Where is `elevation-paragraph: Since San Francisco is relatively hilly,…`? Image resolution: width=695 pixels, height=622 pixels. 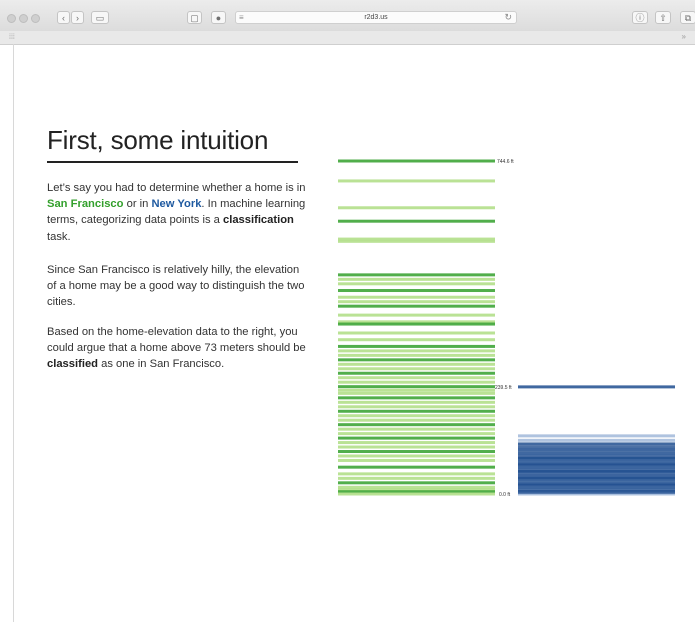 elevation-paragraph: Since San Francisco is relatively hilly,… is located at coordinates (176, 286).